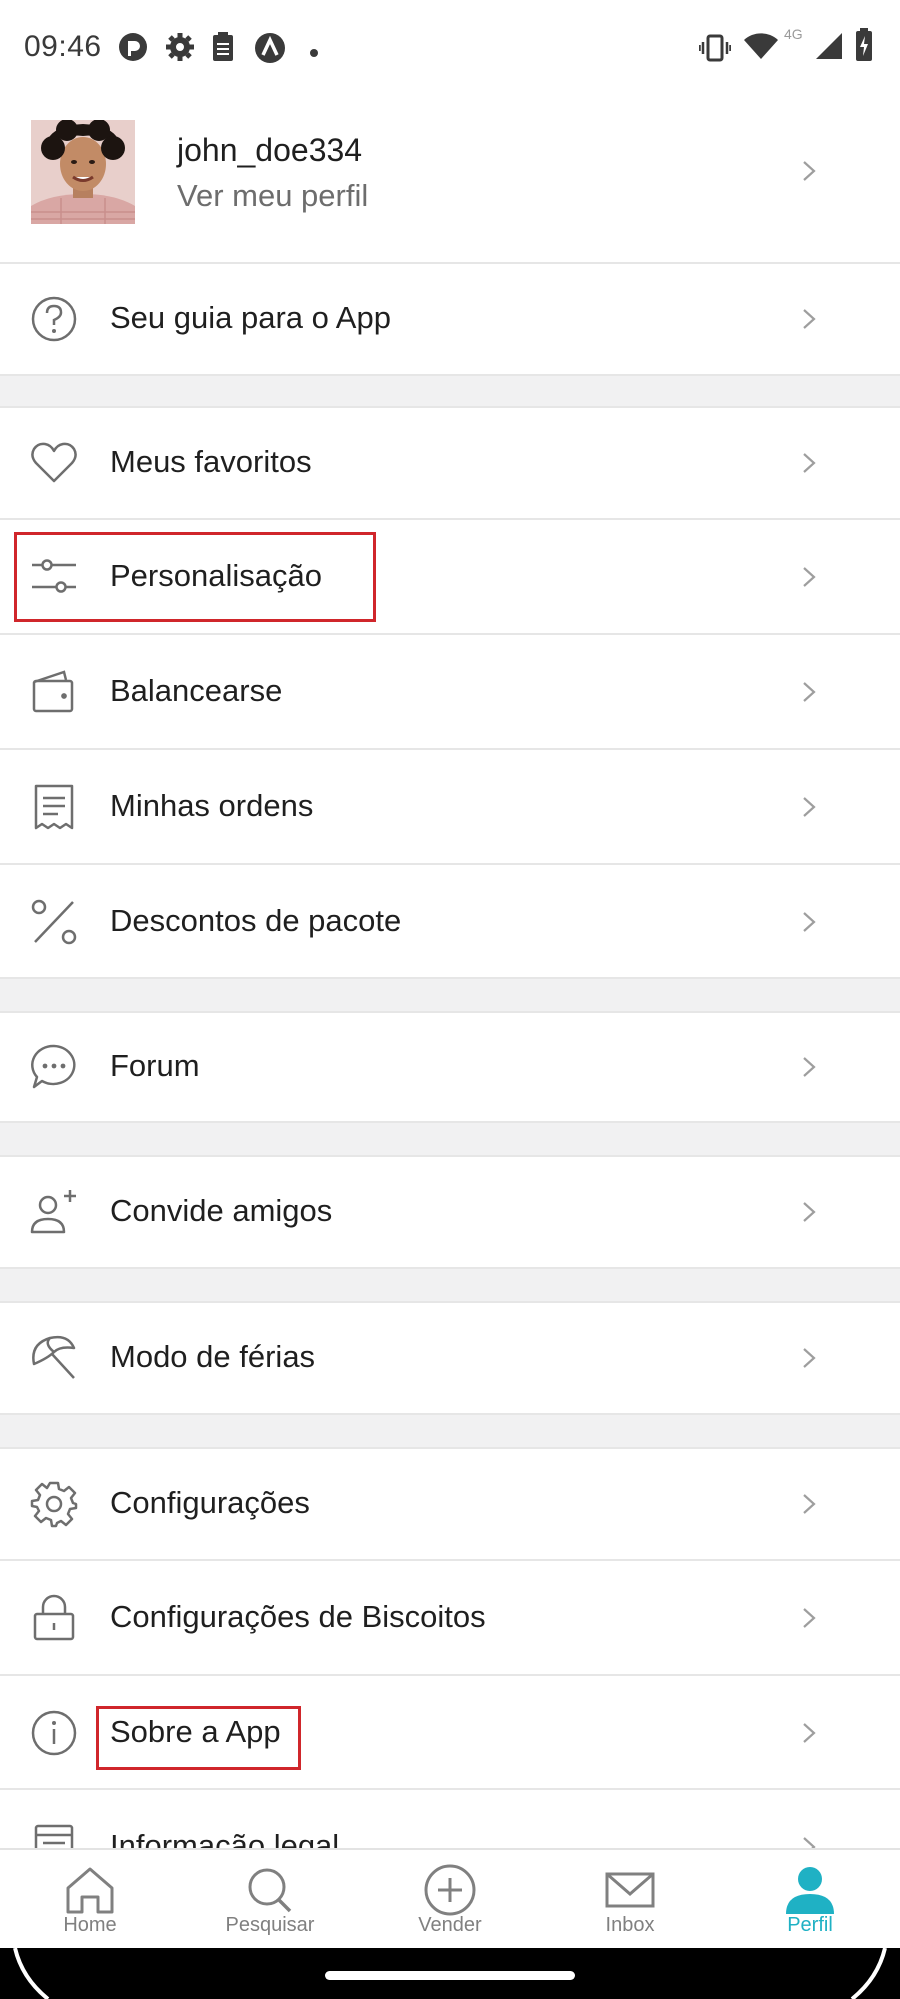 The width and height of the screenshot is (900, 1999). Describe the element at coordinates (54, 319) in the screenshot. I see `question-icon` at that location.